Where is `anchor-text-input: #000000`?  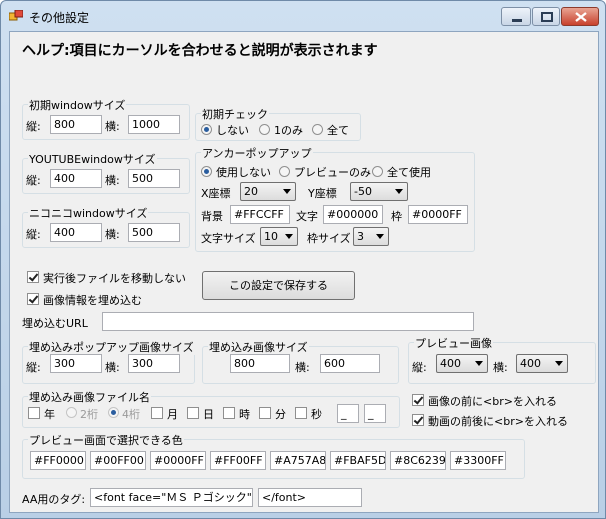 anchor-text-input: #000000 is located at coordinates (353, 214).